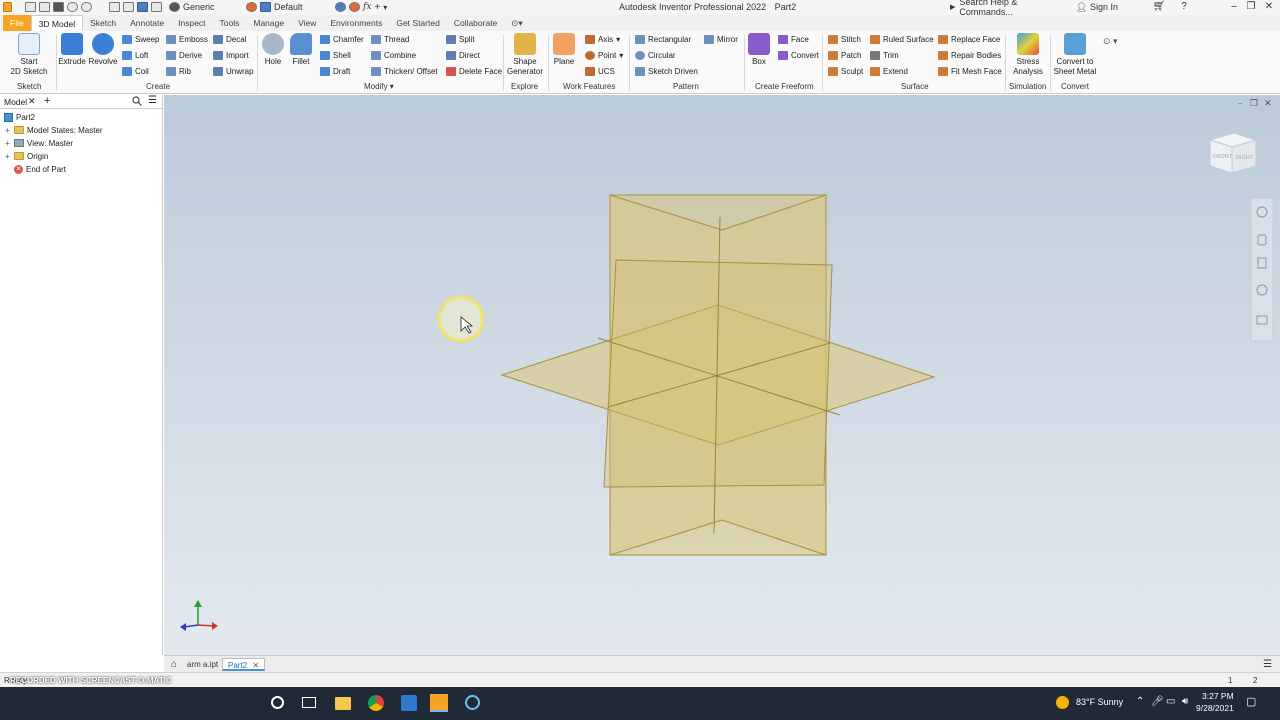 Image resolution: width=1280 pixels, height=720 pixels. What do you see at coordinates (140, 39) in the screenshot?
I see `sweep-button: Sweep` at bounding box center [140, 39].